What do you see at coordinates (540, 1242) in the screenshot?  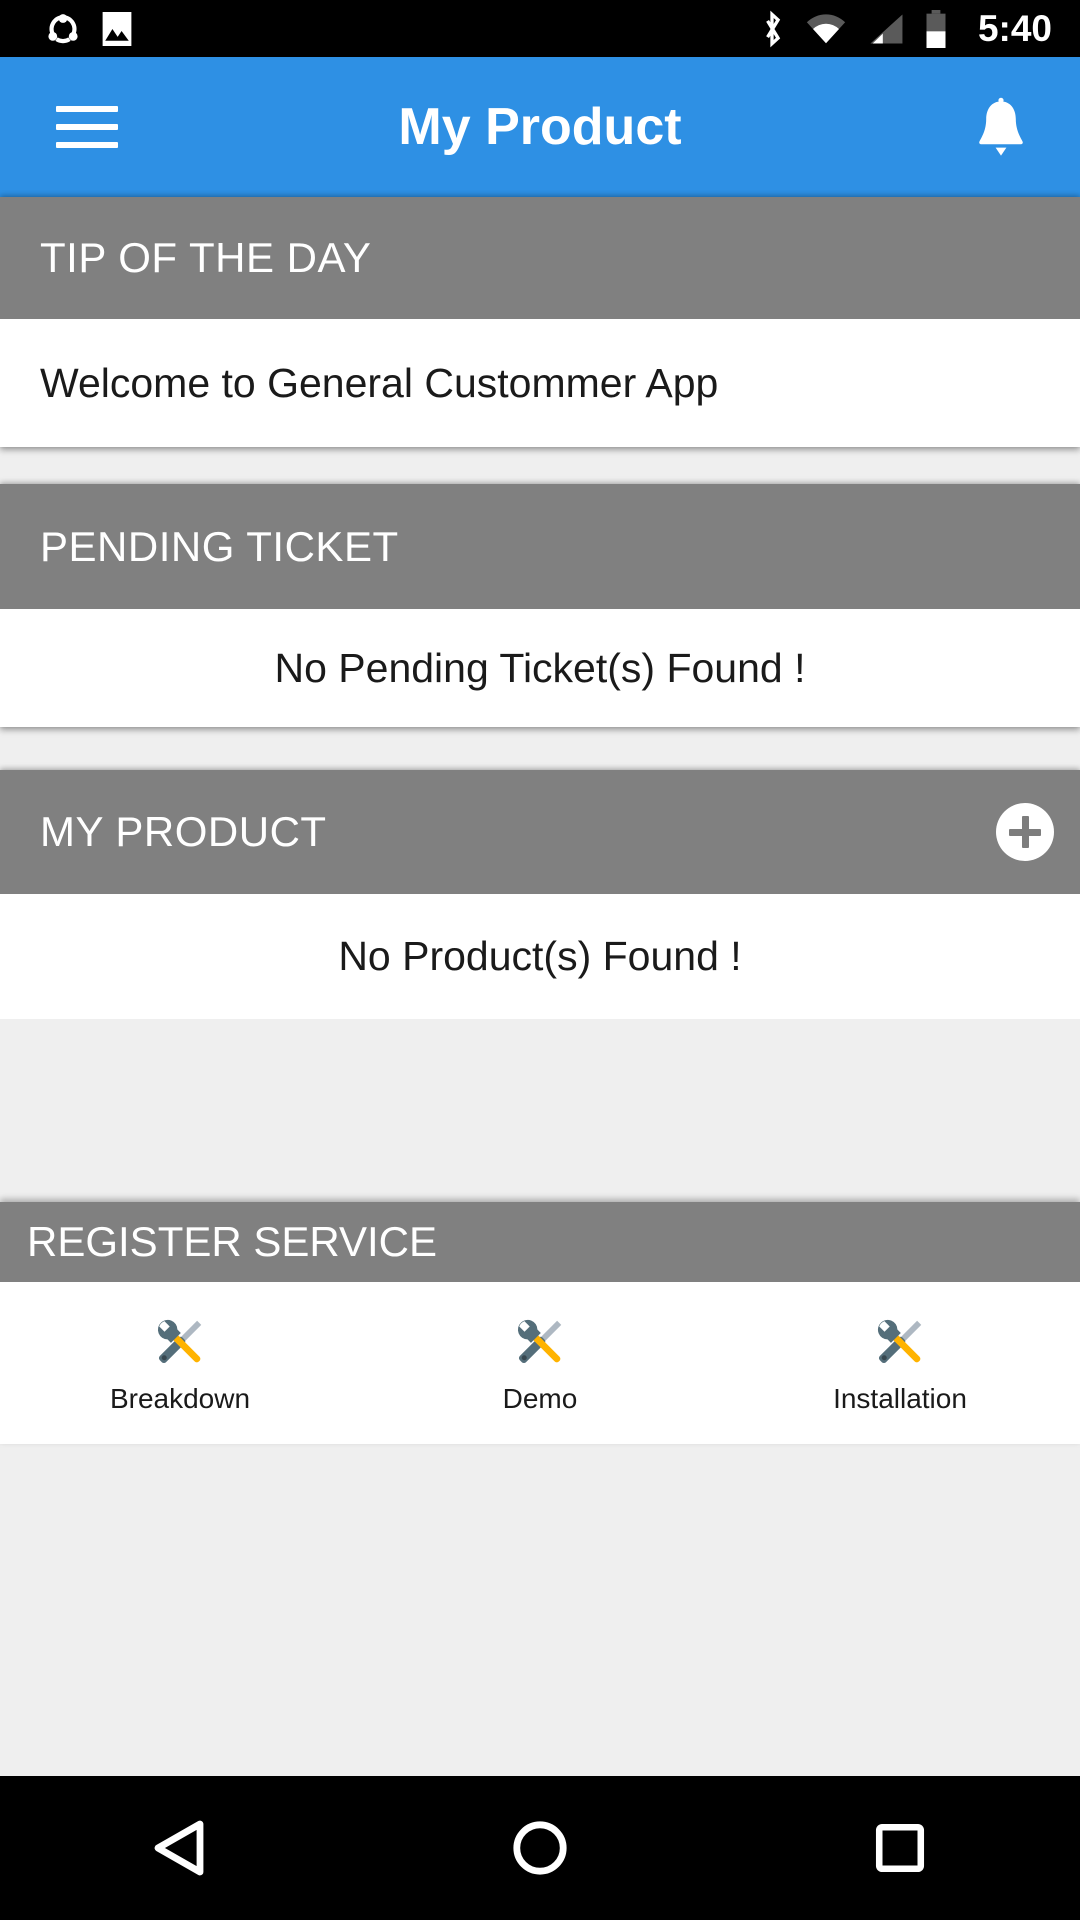 I see `register-service-header: REGISTER SERVICE` at bounding box center [540, 1242].